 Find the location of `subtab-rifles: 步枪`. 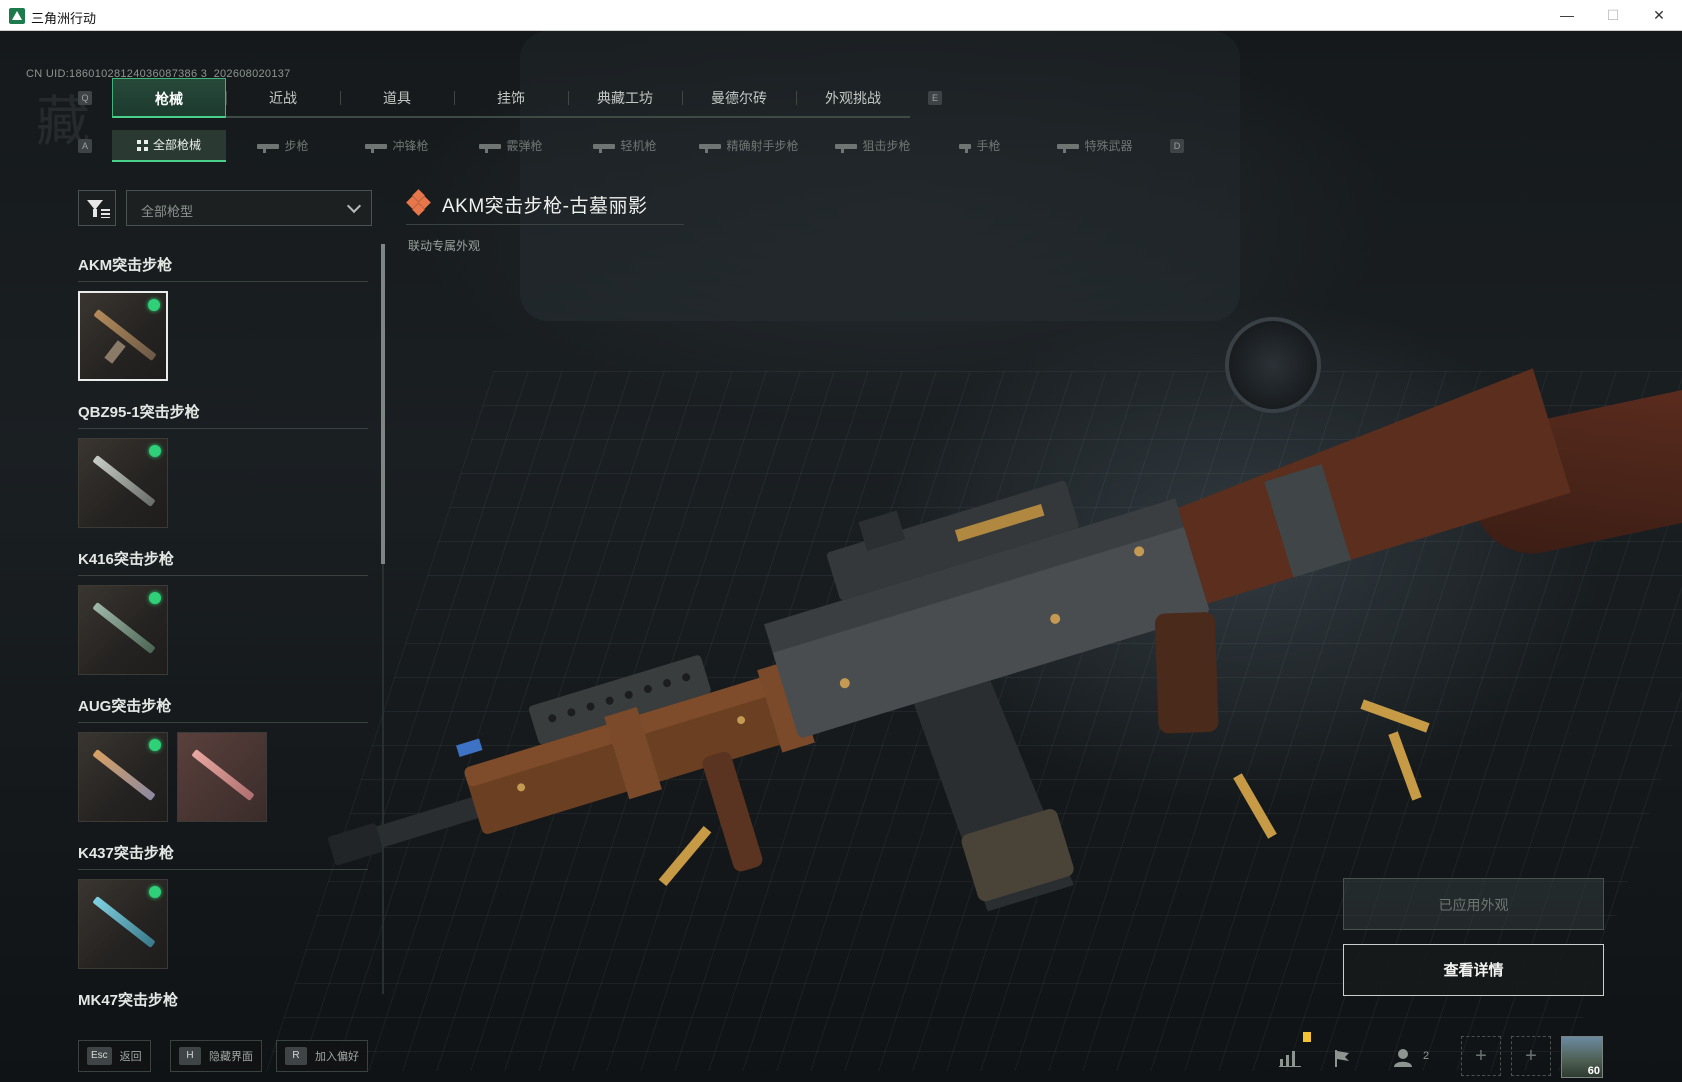

subtab-rifles: 步枪 is located at coordinates (283, 146).